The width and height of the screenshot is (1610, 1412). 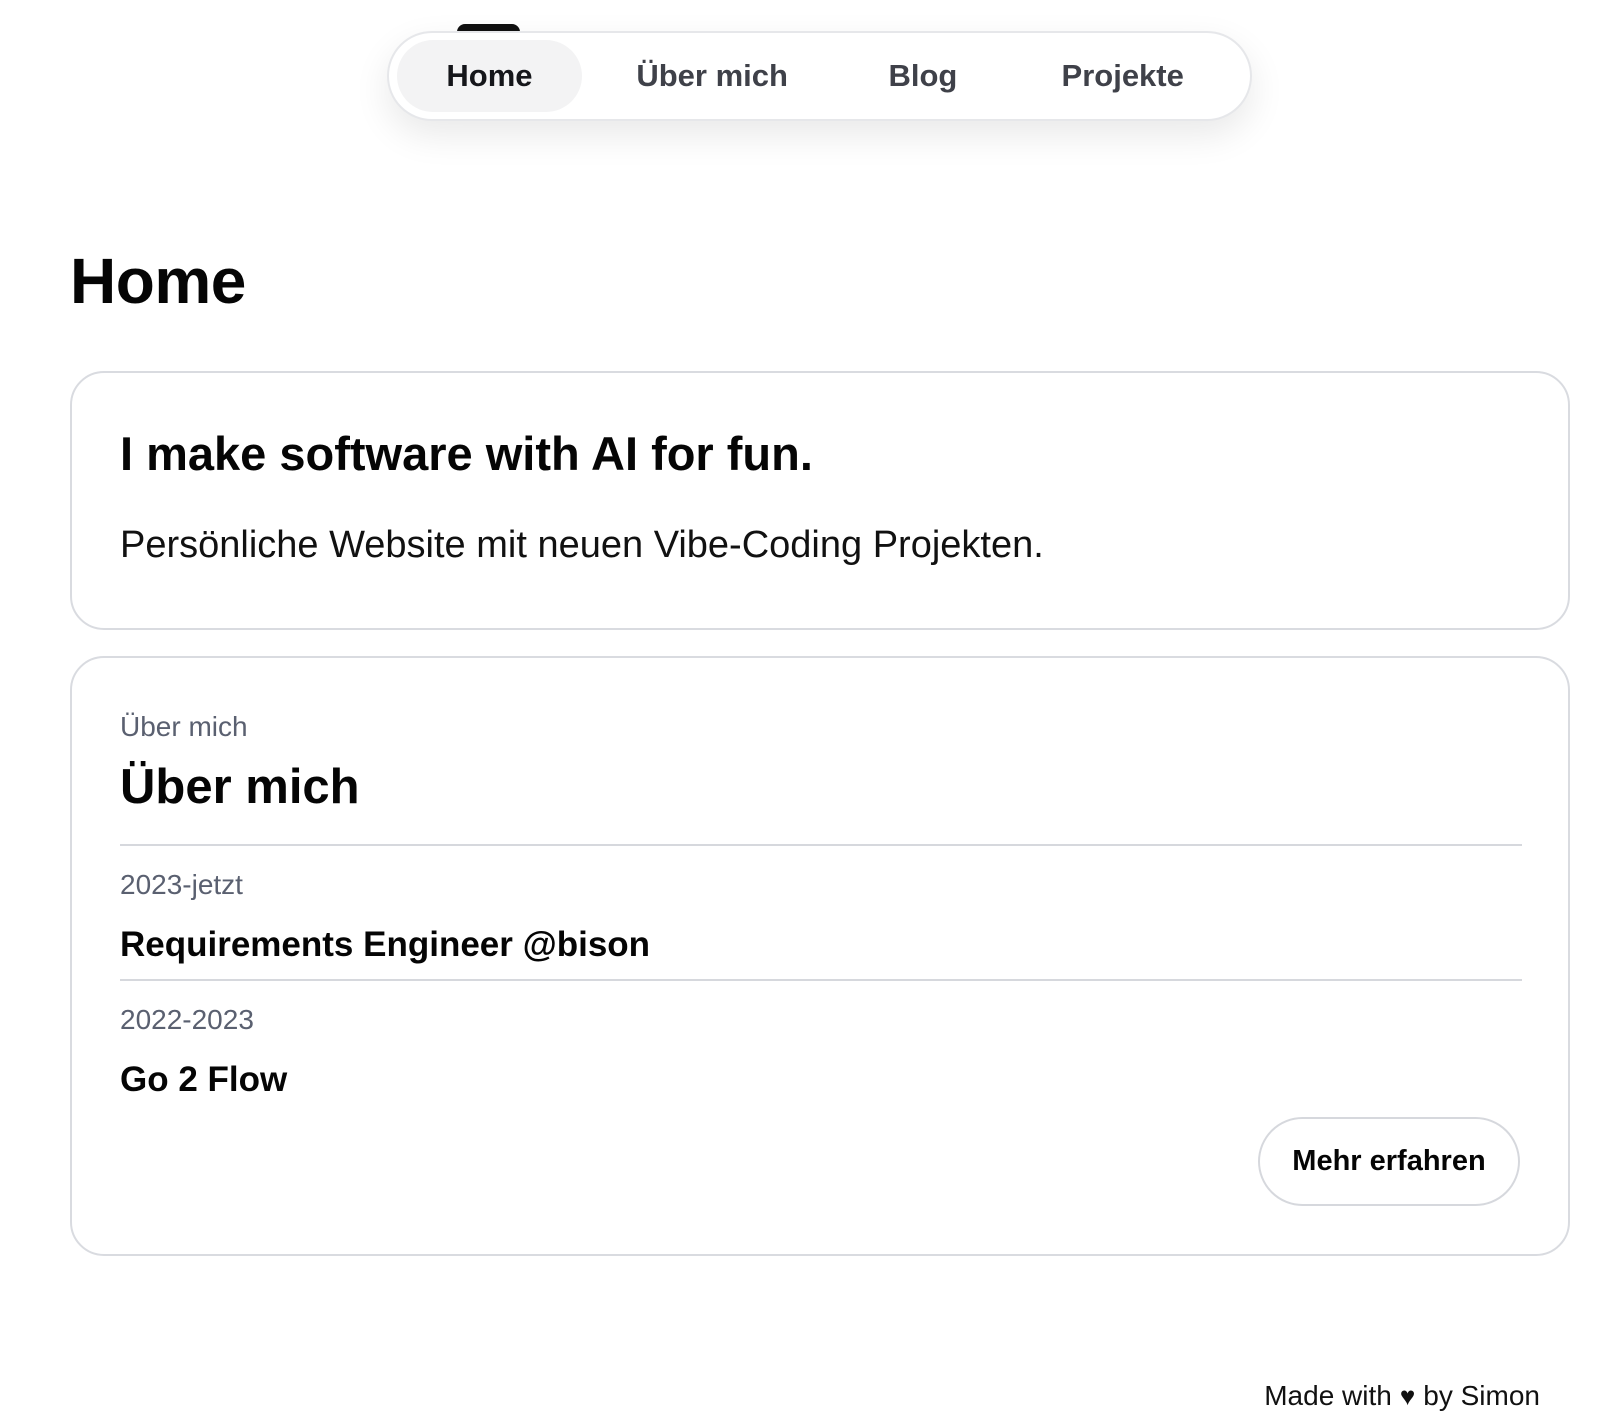 I want to click on nav-item-projects: Projekte, so click(x=1122, y=76).